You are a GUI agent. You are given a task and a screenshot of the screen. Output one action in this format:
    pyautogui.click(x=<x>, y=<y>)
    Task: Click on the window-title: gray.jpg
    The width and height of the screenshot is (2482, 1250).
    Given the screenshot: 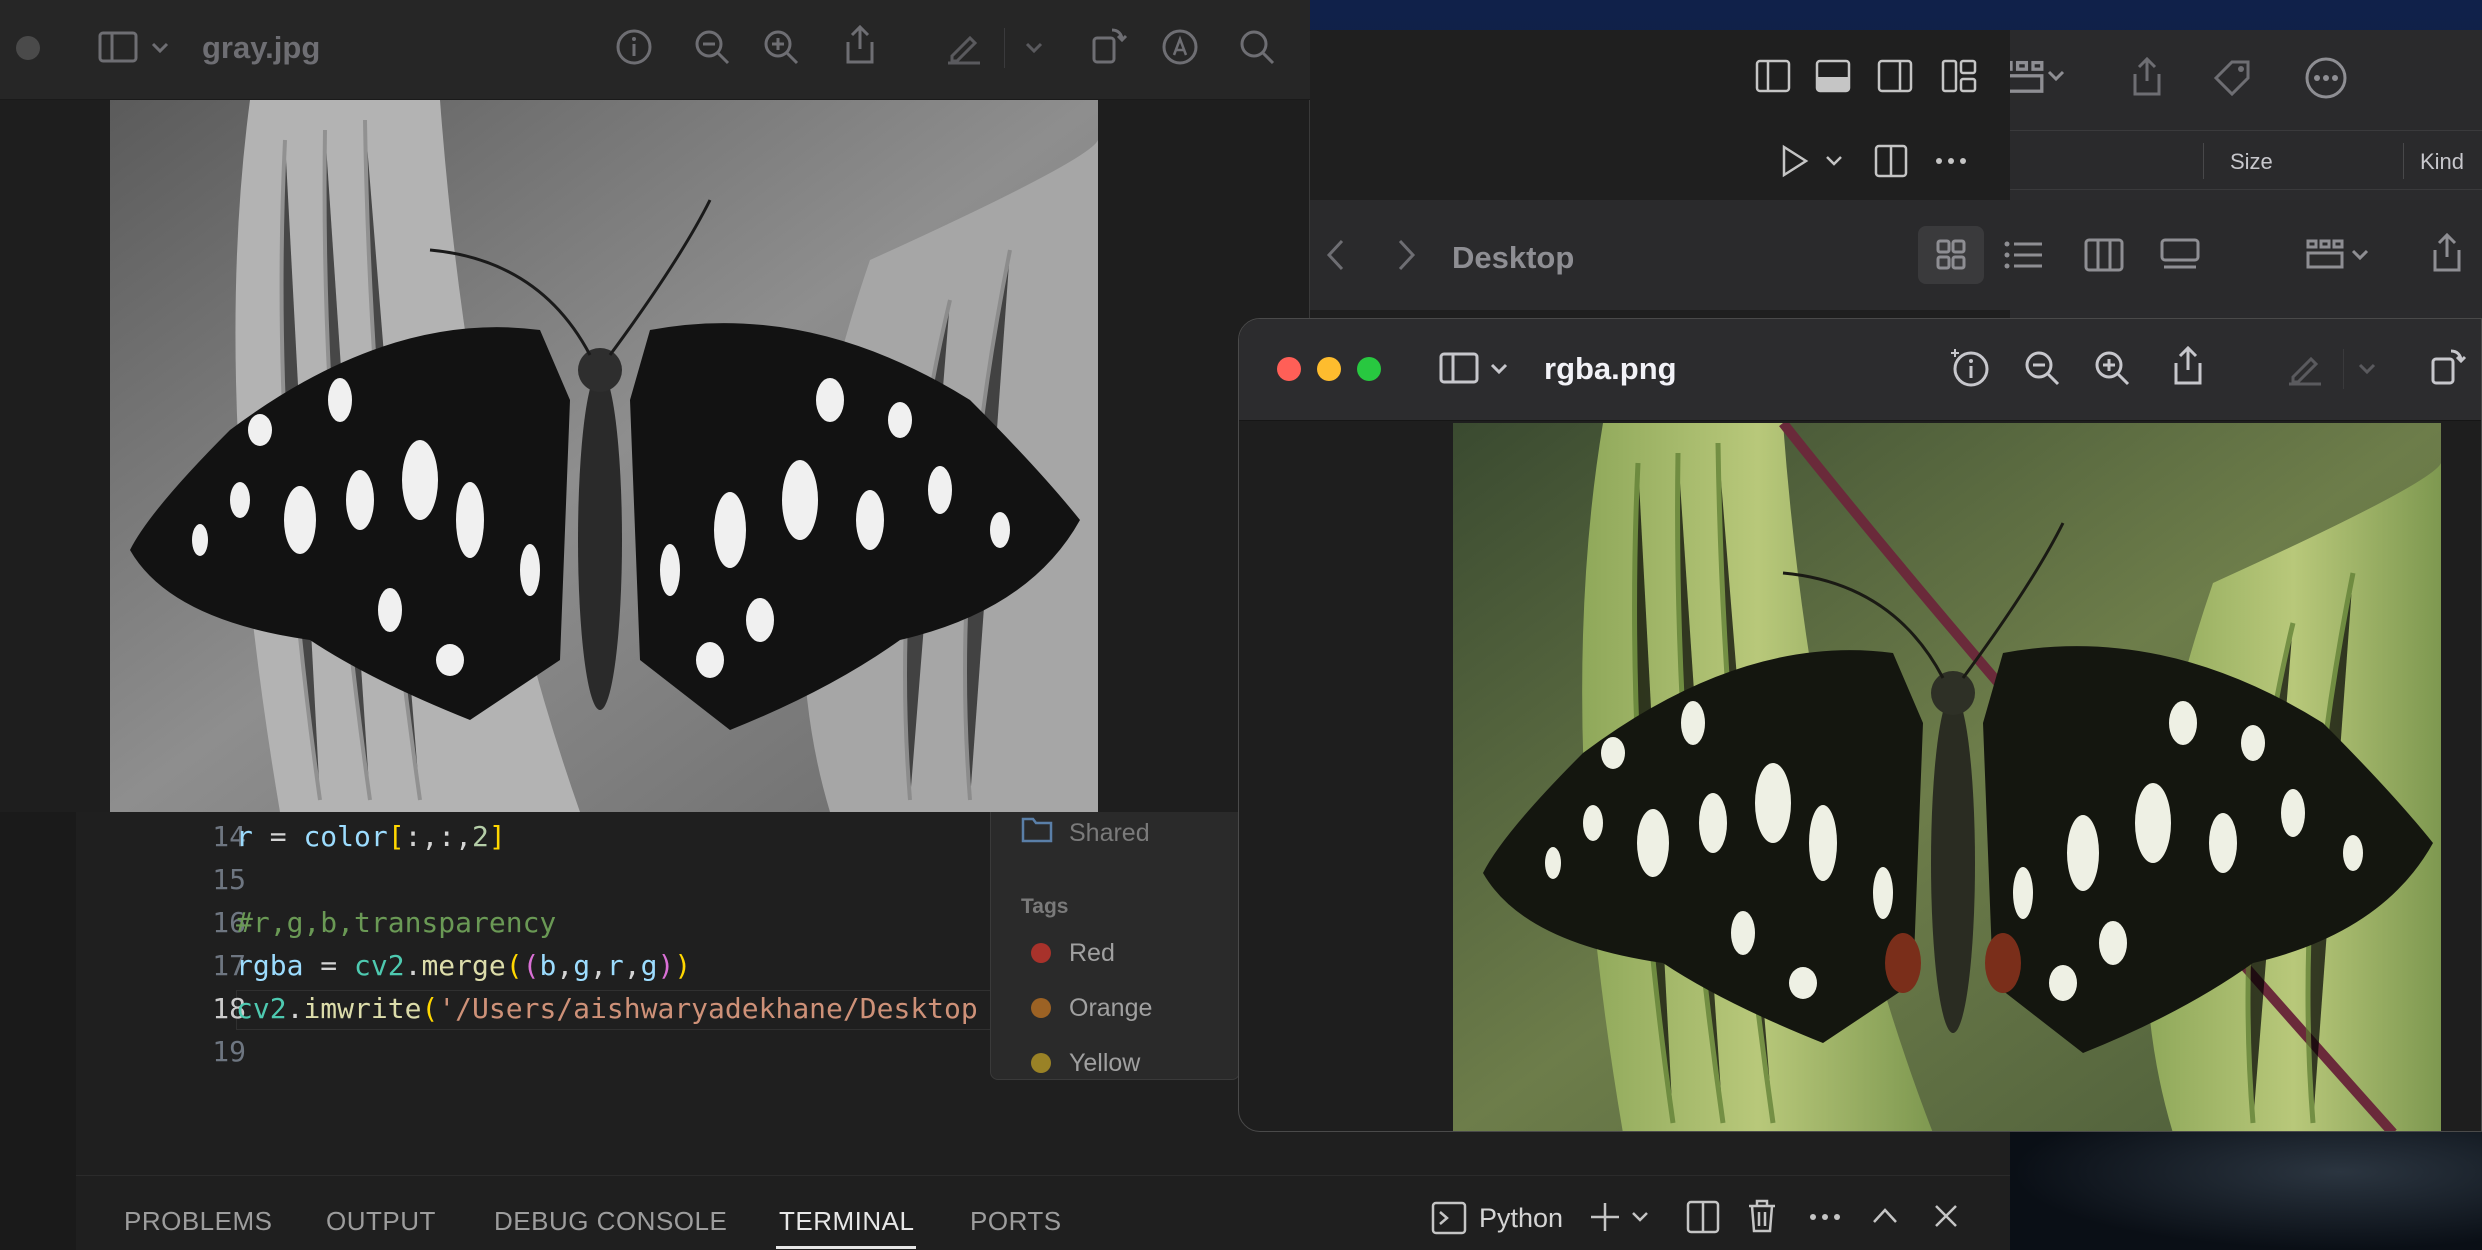 What is the action you would take?
    pyautogui.click(x=261, y=47)
    